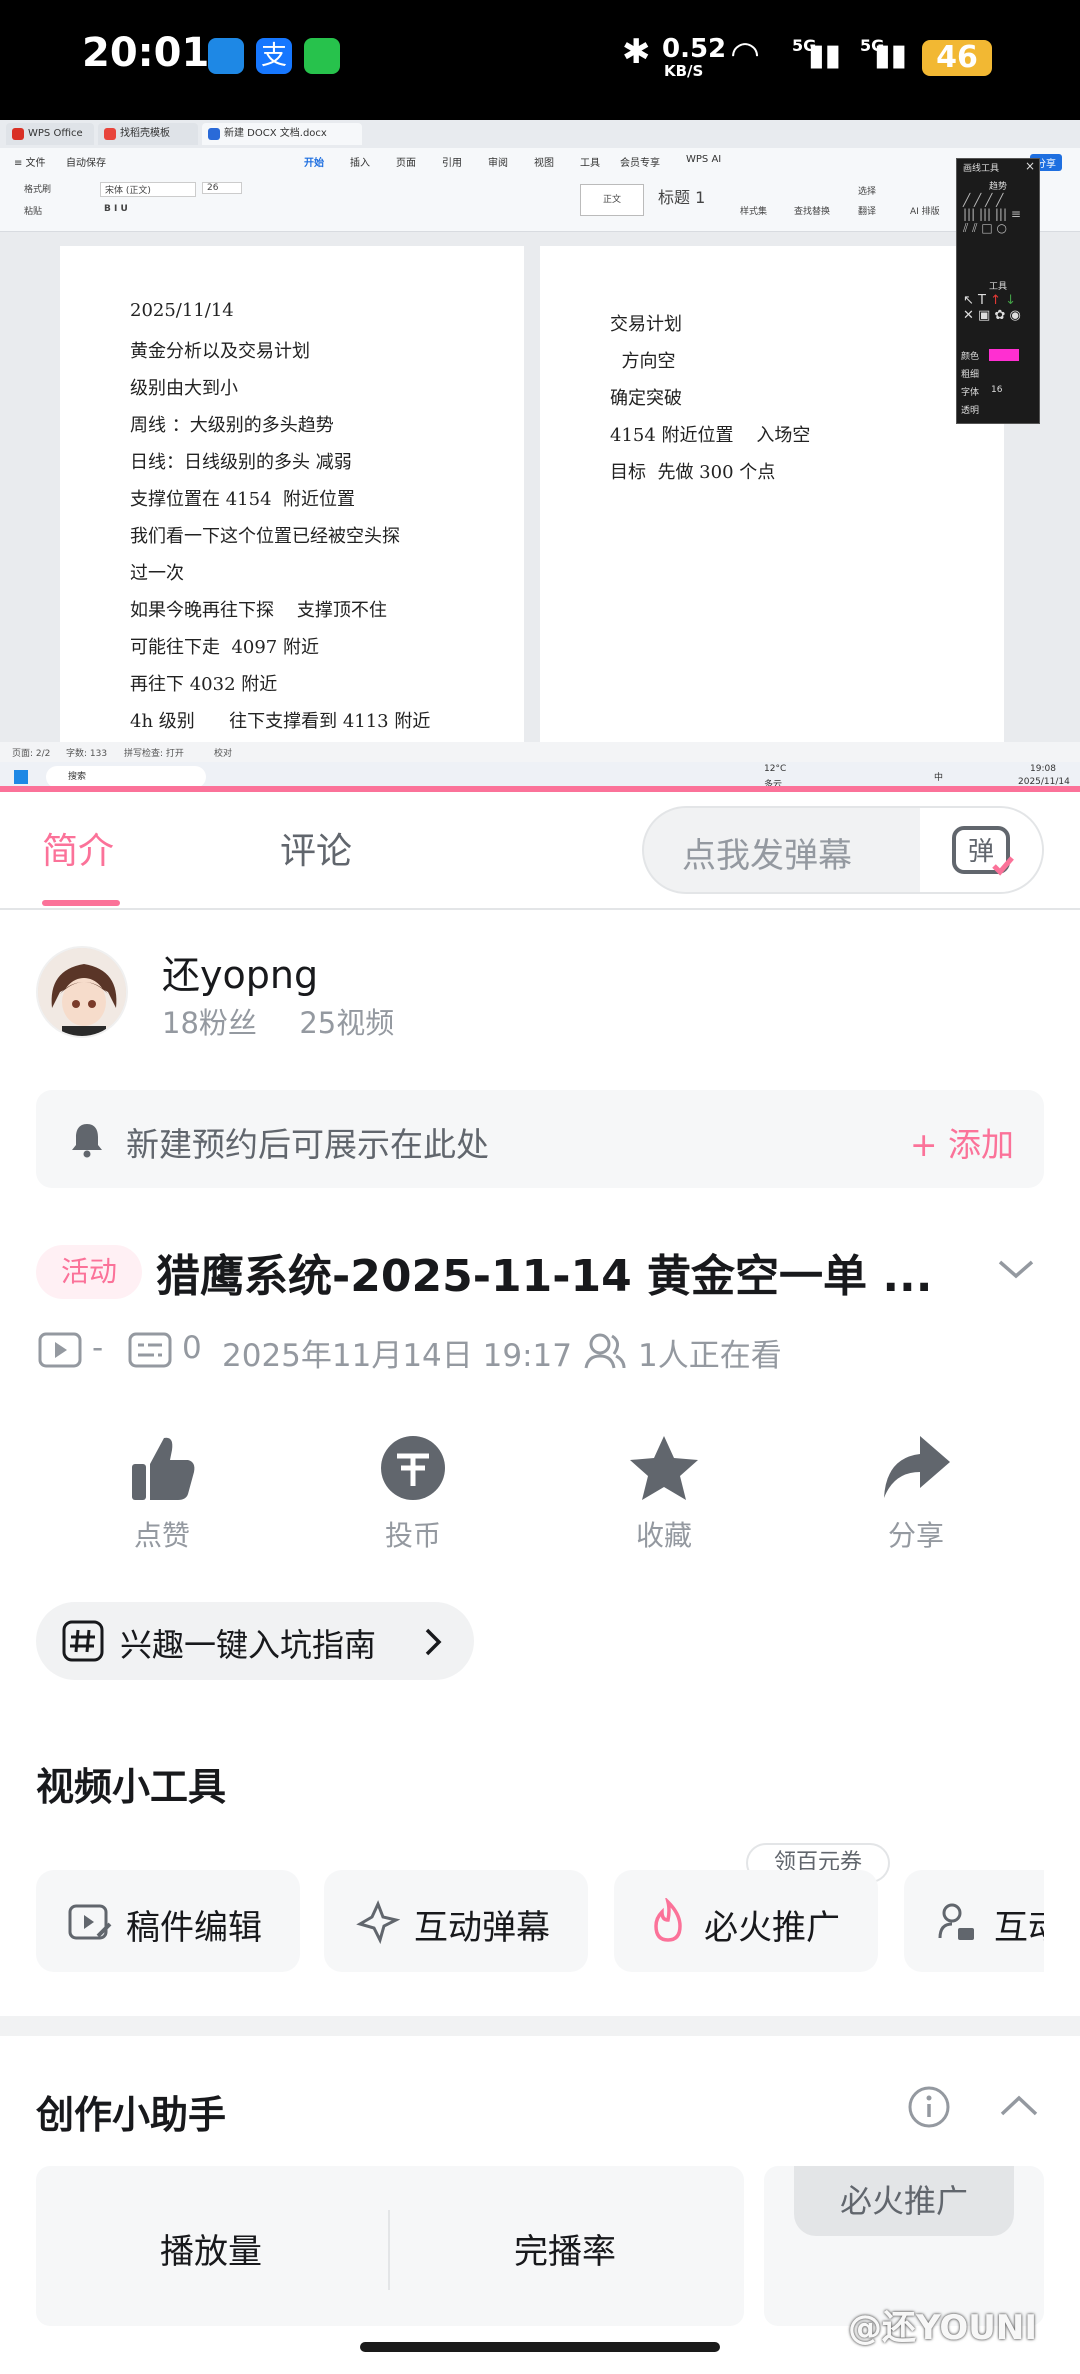  Describe the element at coordinates (1019, 2106) in the screenshot. I see `chevron-up-icon` at that location.